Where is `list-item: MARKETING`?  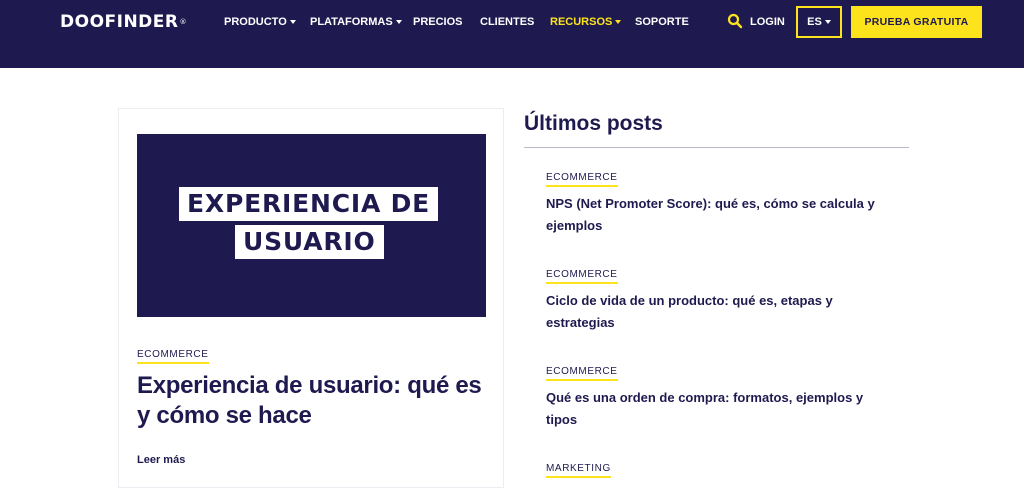 list-item: MARKETING is located at coordinates (721, 468).